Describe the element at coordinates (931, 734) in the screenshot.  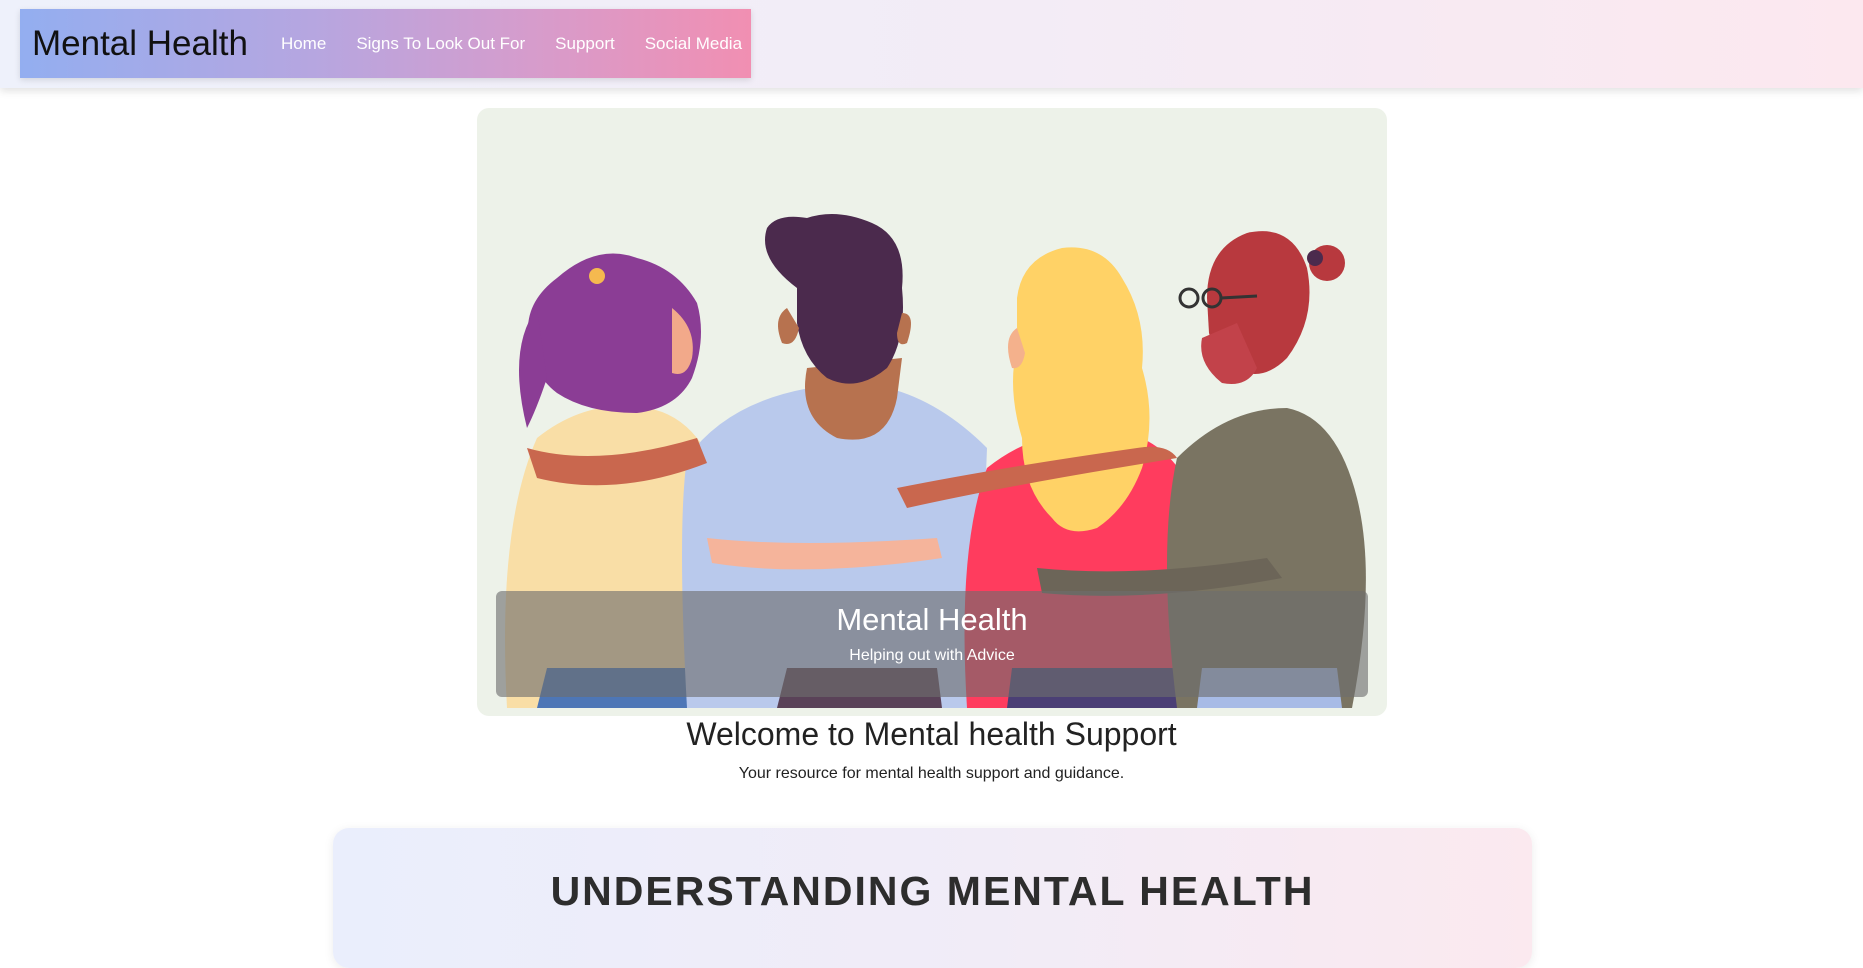
I see `welcome-title: Welcome to Mental health Support` at that location.